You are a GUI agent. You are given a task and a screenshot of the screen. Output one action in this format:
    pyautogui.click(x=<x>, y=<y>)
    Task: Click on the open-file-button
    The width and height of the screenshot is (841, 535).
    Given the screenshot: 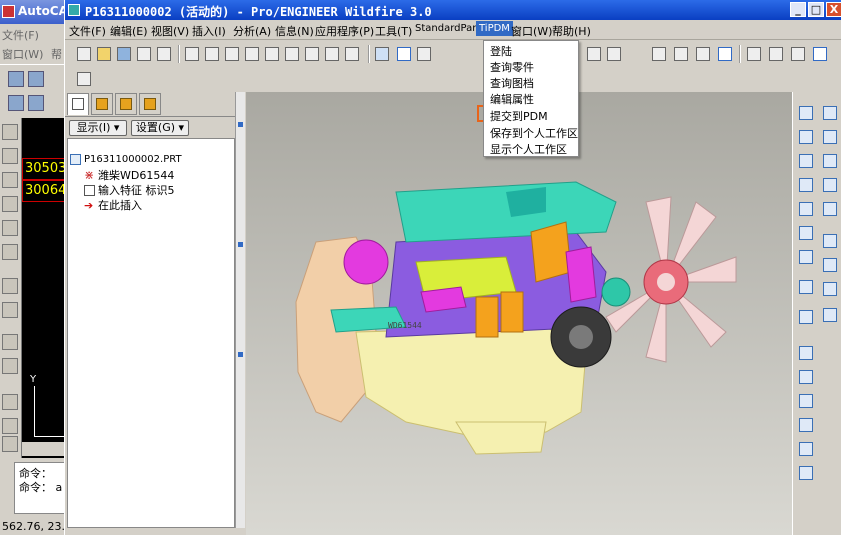 What is the action you would take?
    pyautogui.click(x=104, y=54)
    